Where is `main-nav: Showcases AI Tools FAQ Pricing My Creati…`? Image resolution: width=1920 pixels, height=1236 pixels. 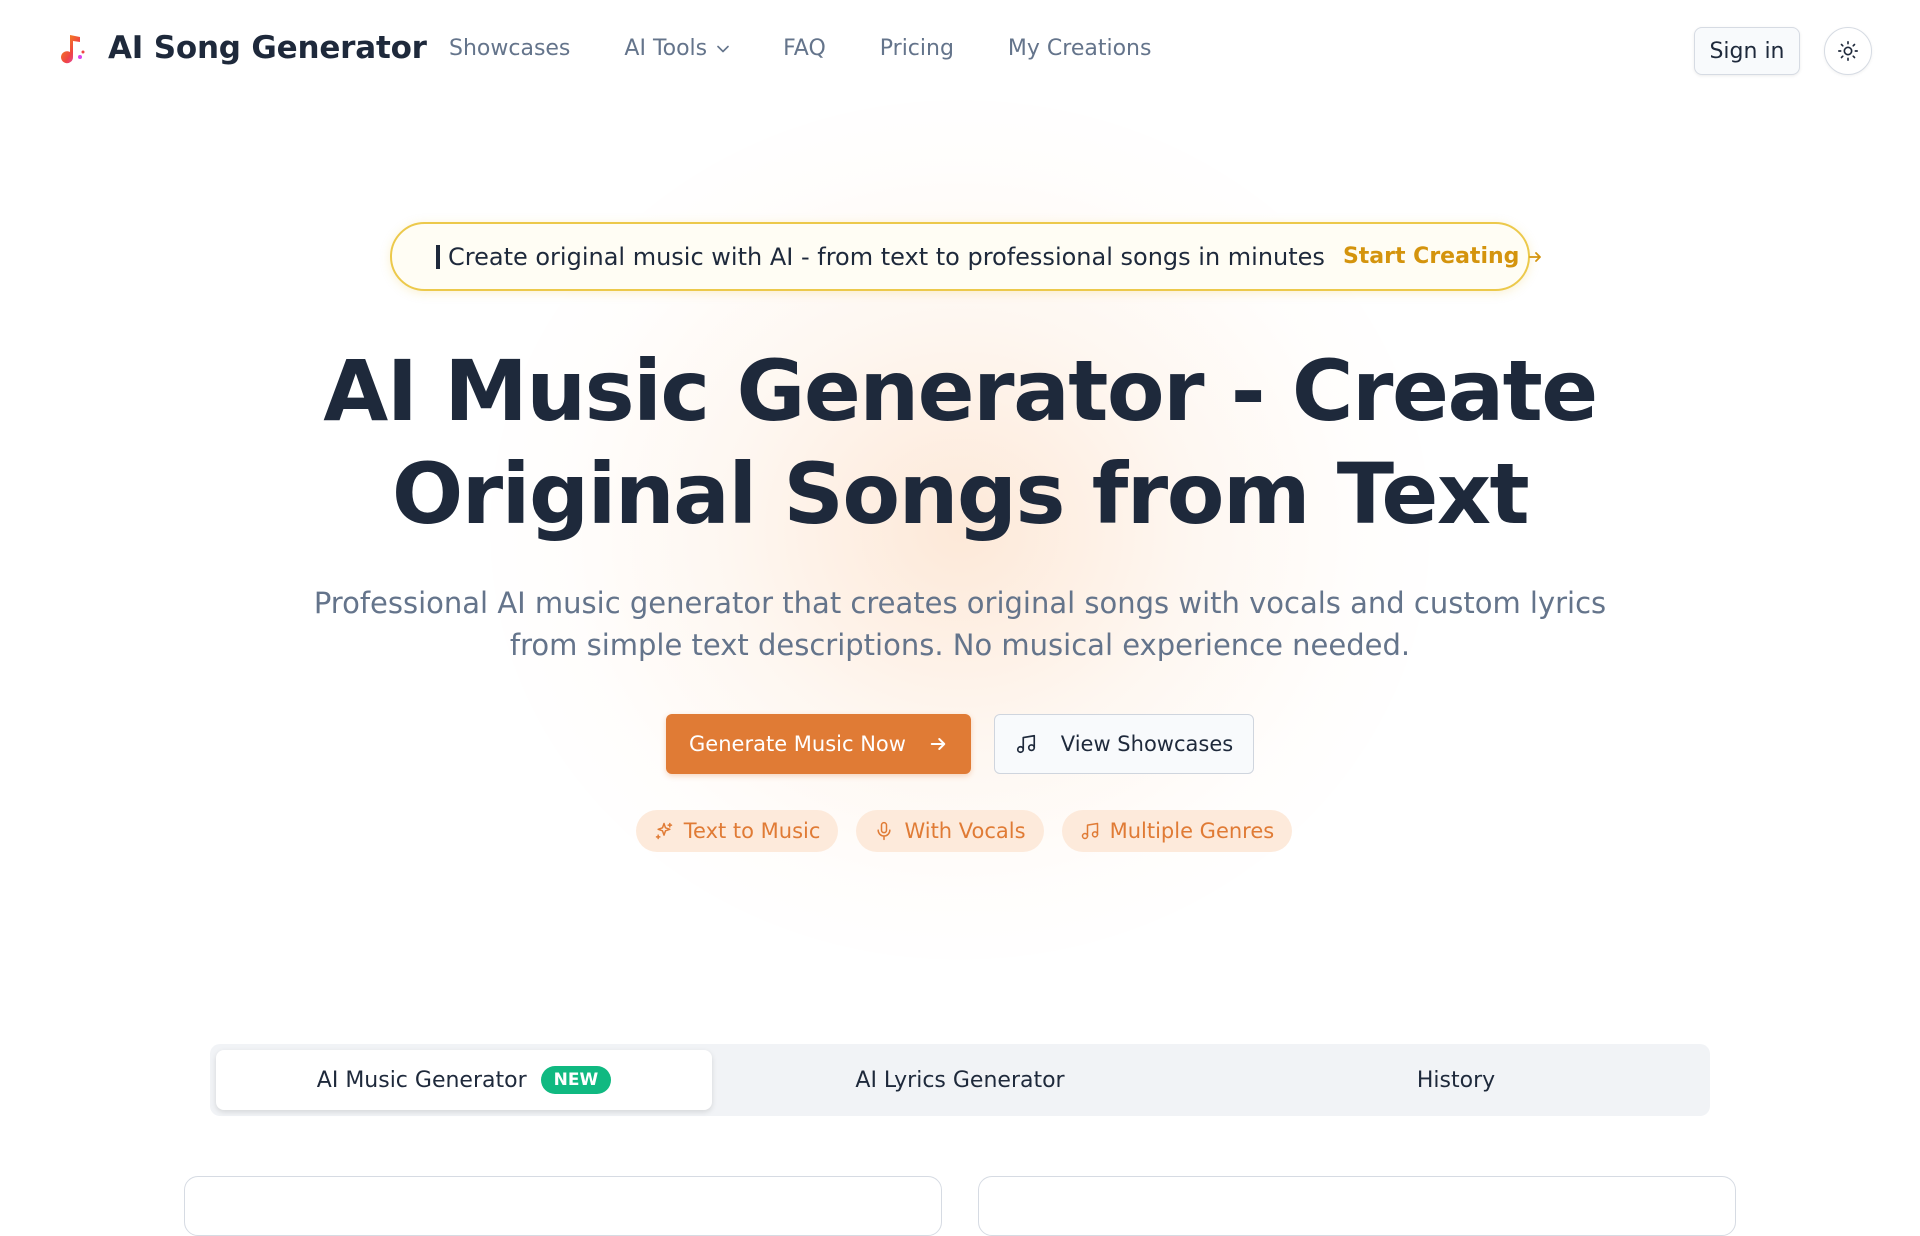
main-nav: Showcases AI Tools FAQ Pricing My Creati… is located at coordinates (827, 48).